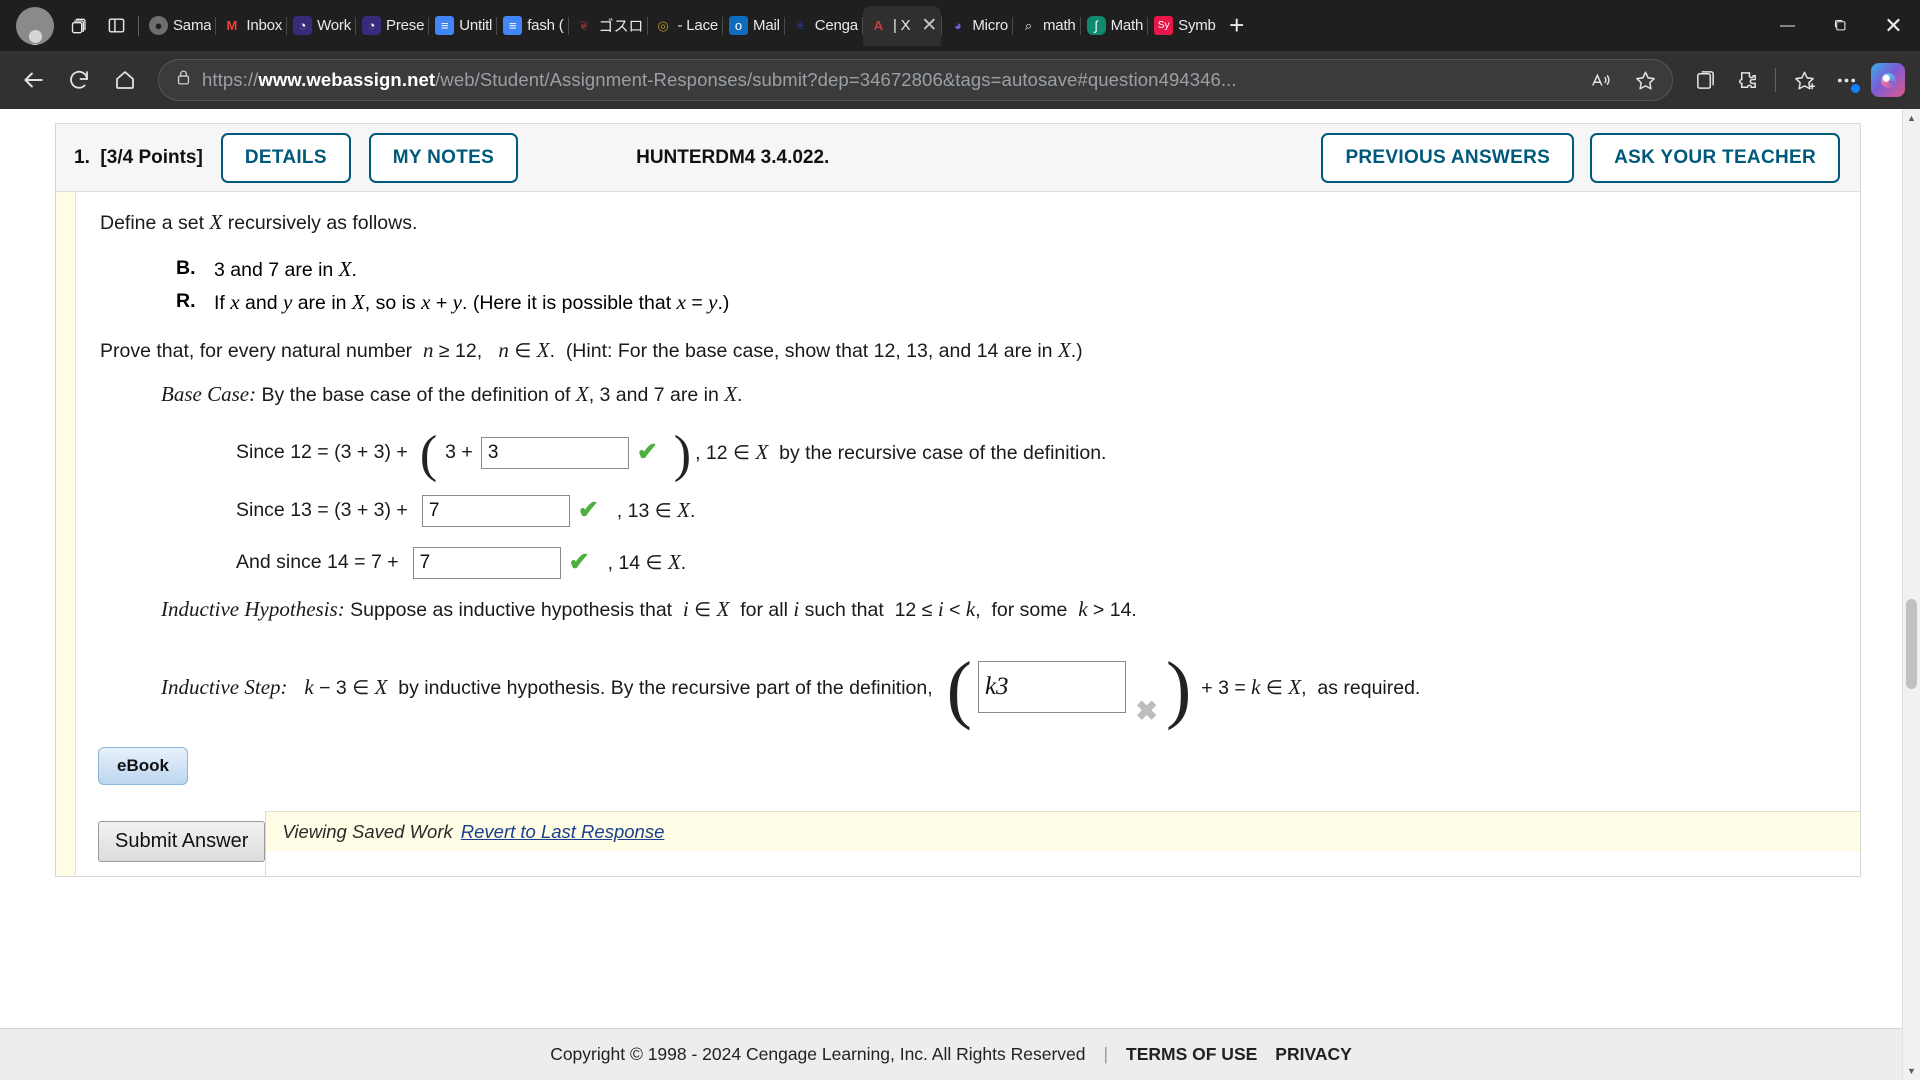 This screenshot has height=1080, width=1920. What do you see at coordinates (372, 25) in the screenshot?
I see `powerpoint-icon: ◔` at bounding box center [372, 25].